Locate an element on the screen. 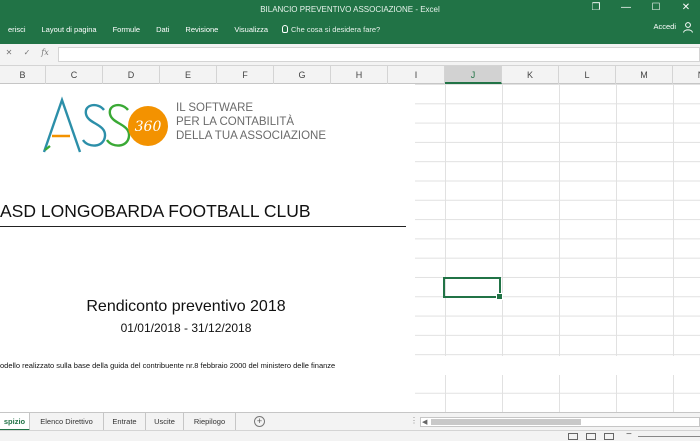 This screenshot has width=700, height=441. column-header-b: B is located at coordinates (23, 75).